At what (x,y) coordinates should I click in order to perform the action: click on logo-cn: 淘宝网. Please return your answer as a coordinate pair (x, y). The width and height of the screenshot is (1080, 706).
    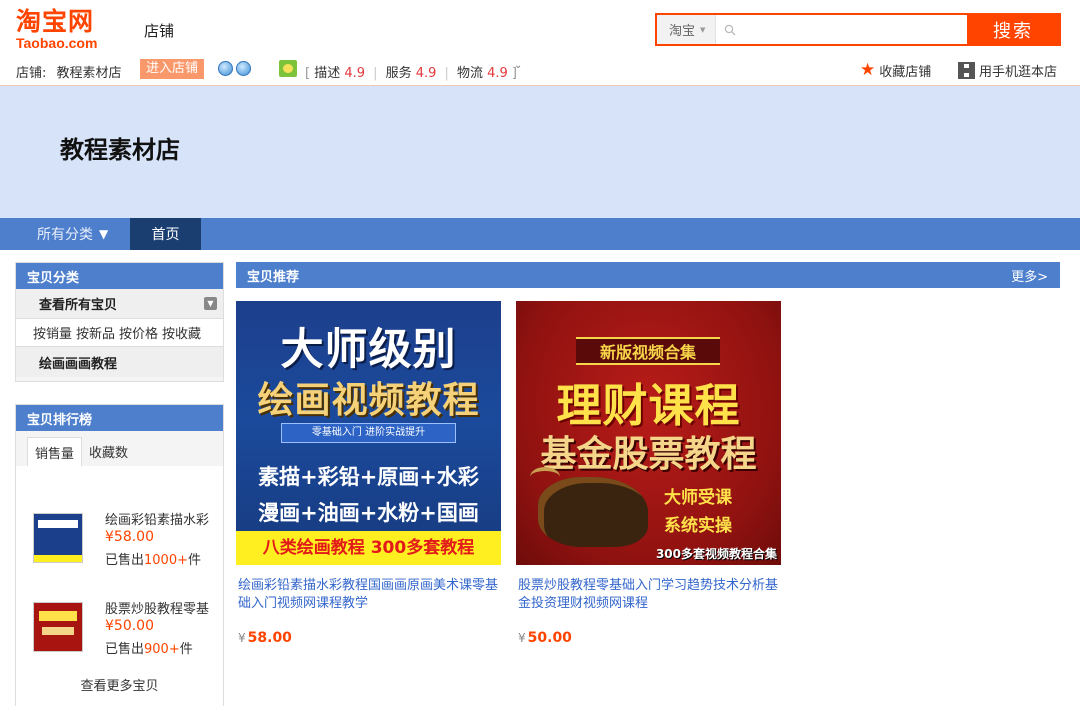
    Looking at the image, I should click on (55, 21).